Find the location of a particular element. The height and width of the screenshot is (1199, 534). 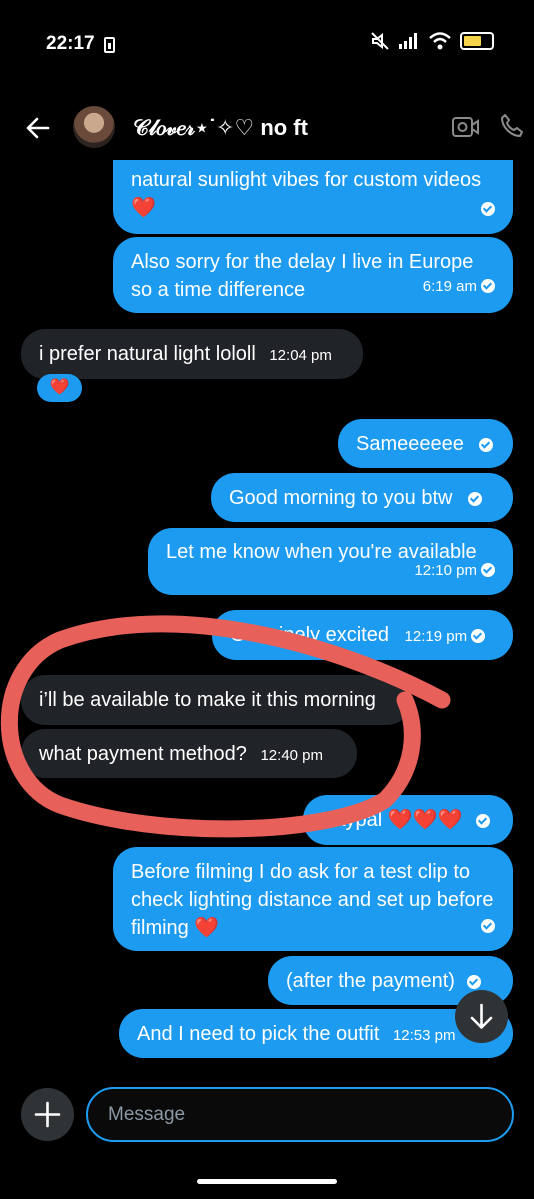

message-text: Genuinely excited is located at coordinates (309, 635).